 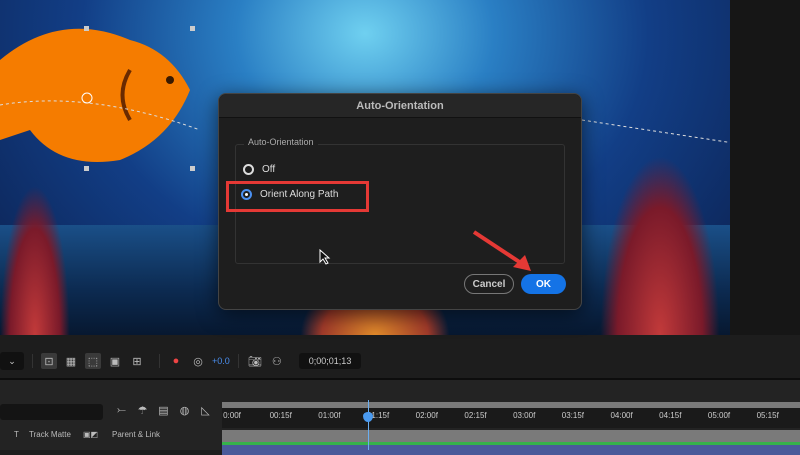 I want to click on time-tick-label: 01:00f, so click(x=329, y=415).